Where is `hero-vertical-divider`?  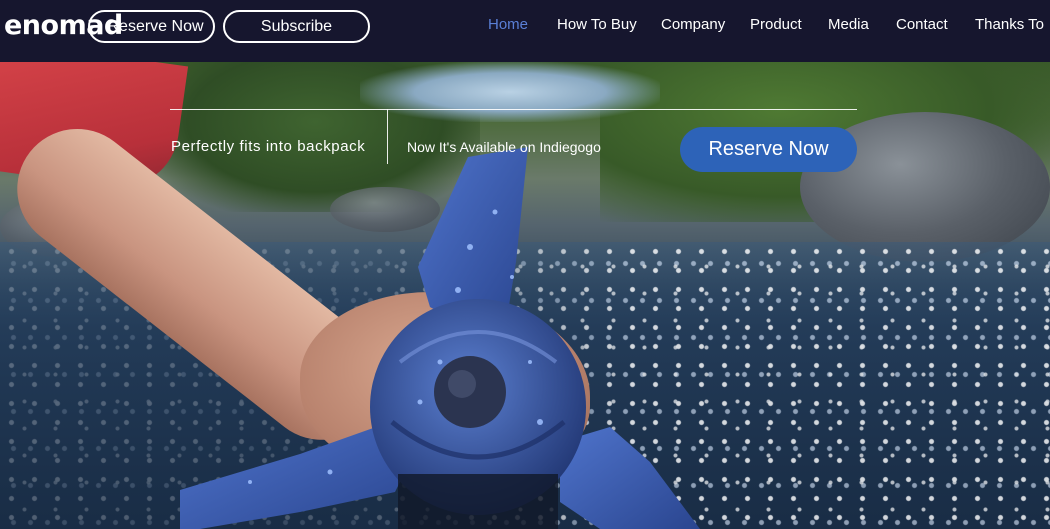
hero-vertical-divider is located at coordinates (387, 136).